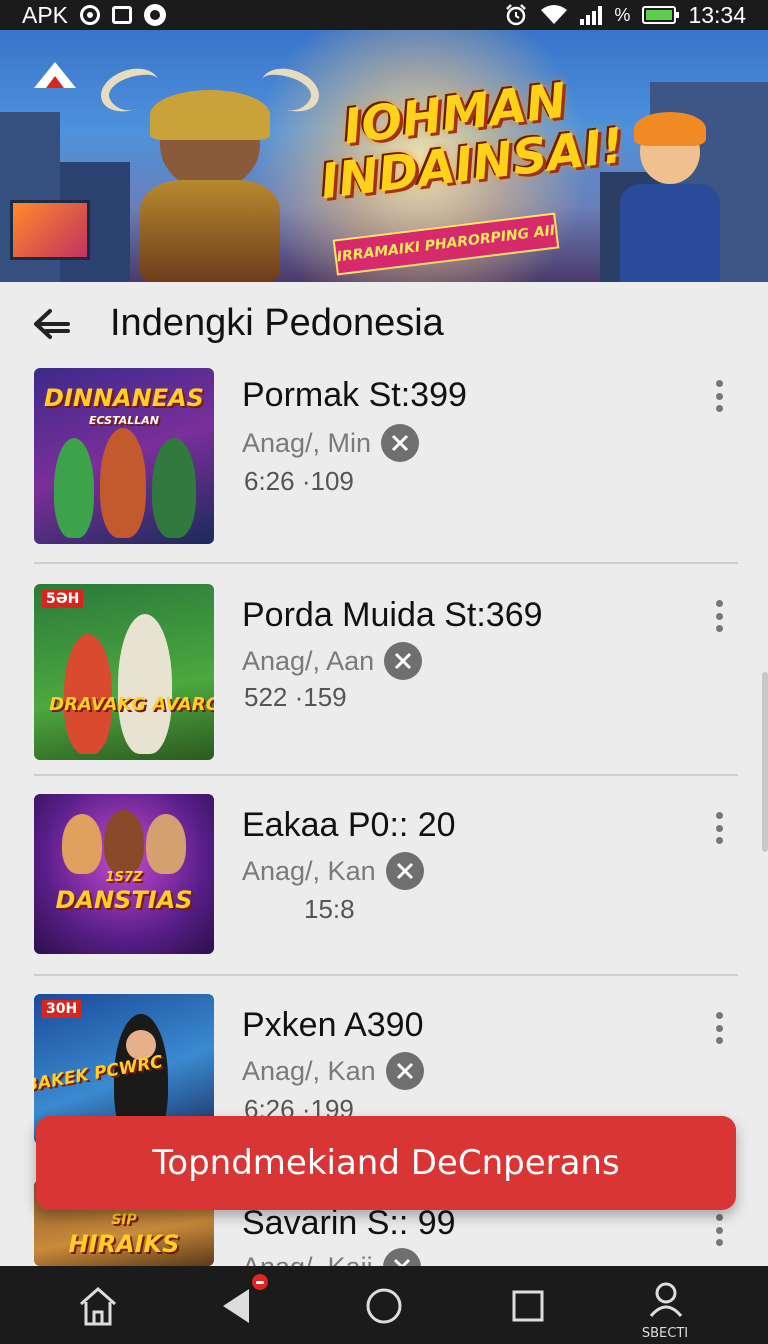 Image resolution: width=768 pixels, height=1344 pixels. What do you see at coordinates (307, 442) in the screenshot?
I see `item-subtitle-text: Anag/, Min` at bounding box center [307, 442].